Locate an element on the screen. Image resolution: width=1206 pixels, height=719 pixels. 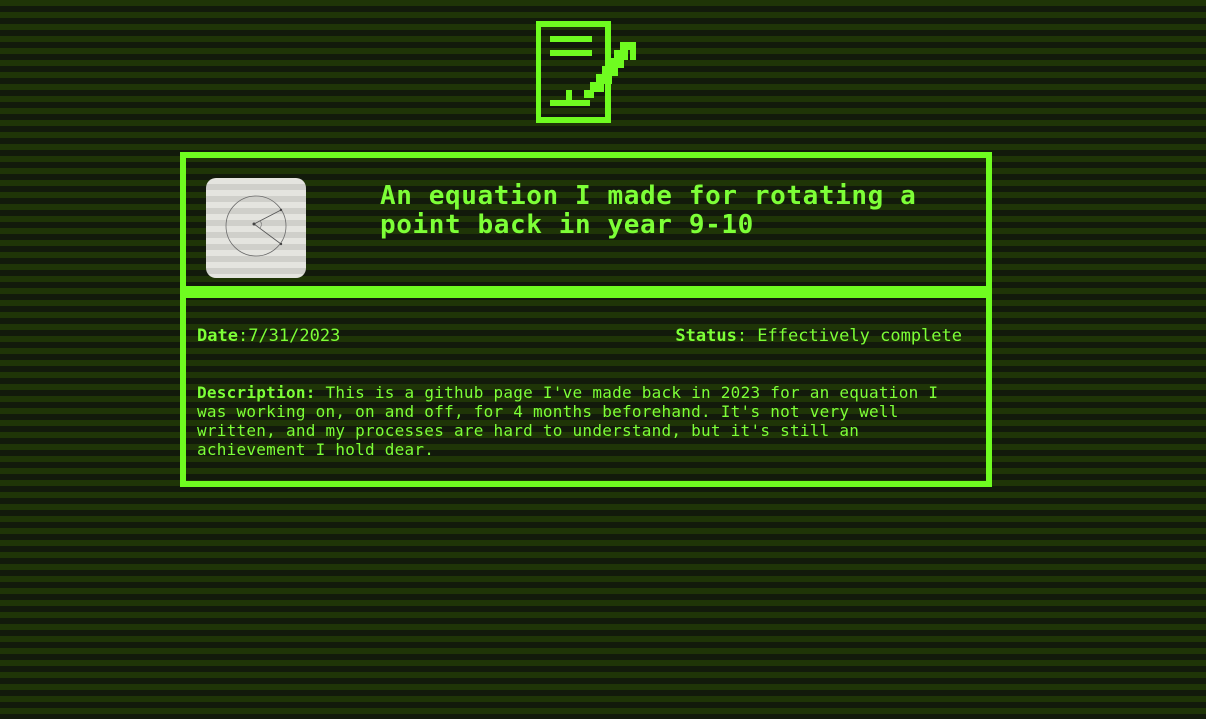
project-thumbnail is located at coordinates (256, 228).